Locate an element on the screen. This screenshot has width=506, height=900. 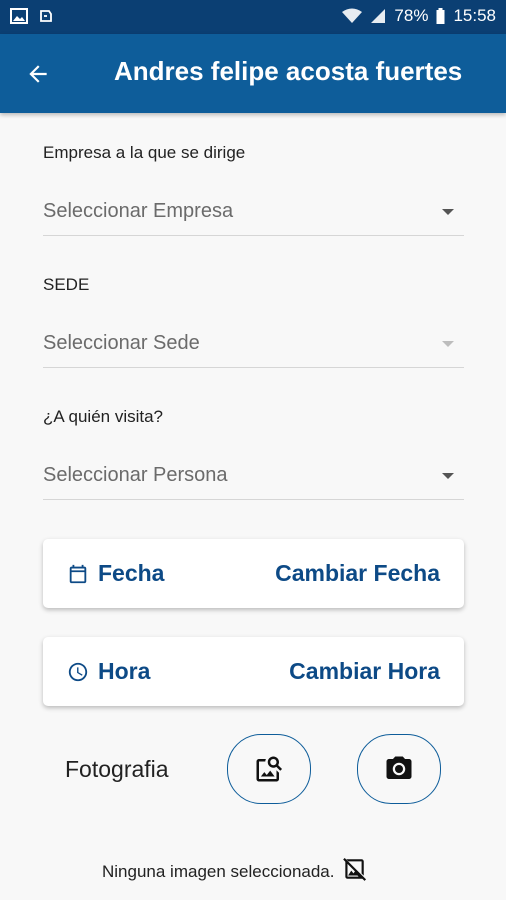
camera-icon is located at coordinates (399, 767).